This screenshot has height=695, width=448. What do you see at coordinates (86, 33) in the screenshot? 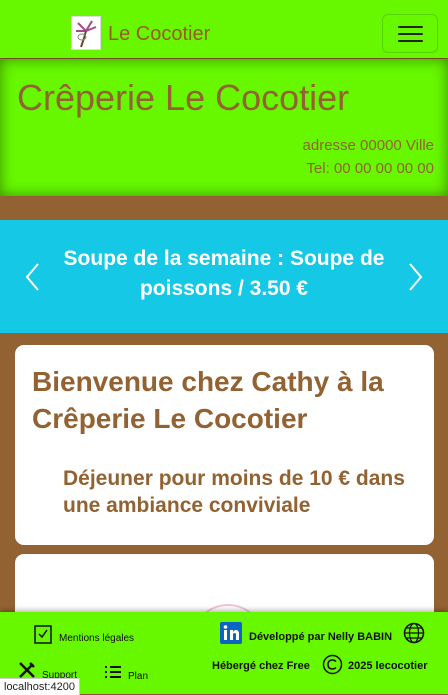
I see `logo-icon` at bounding box center [86, 33].